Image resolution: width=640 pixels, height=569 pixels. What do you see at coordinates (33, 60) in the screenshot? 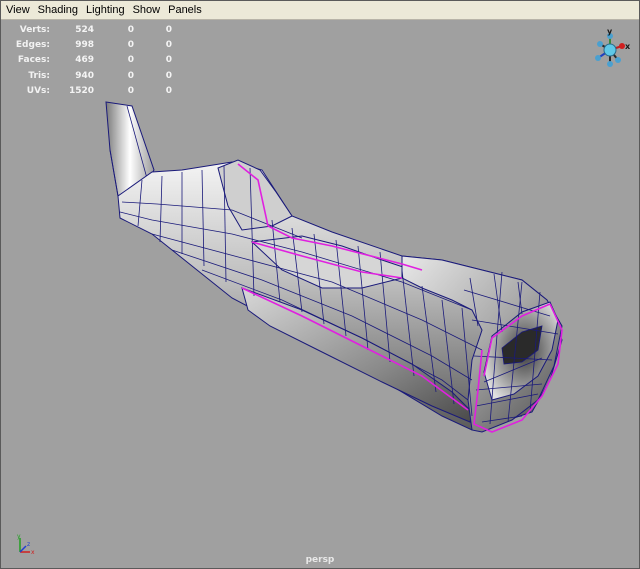
I see `hud-label: Faces:` at bounding box center [33, 60].